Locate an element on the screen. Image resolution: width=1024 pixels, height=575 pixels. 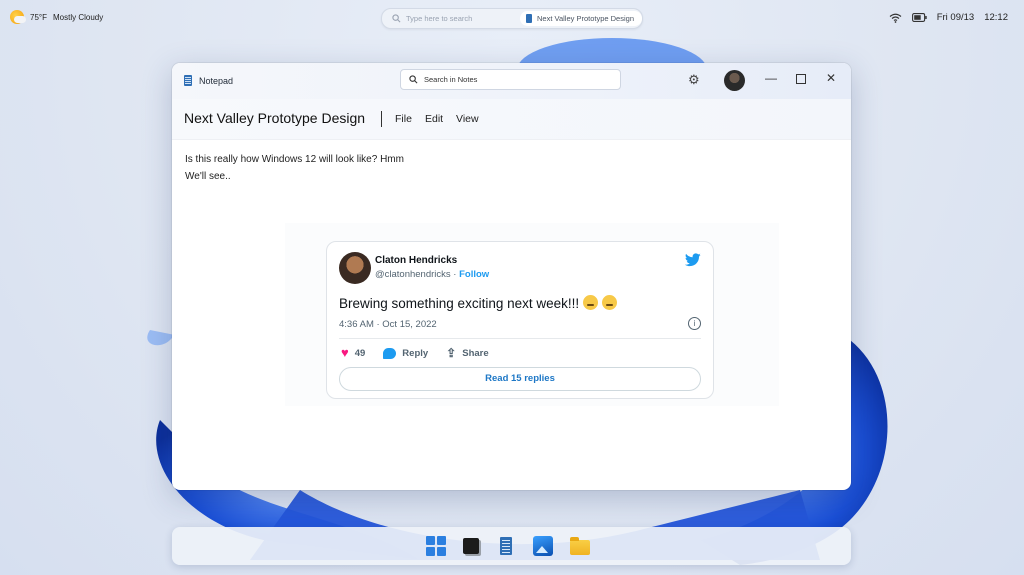
search-placeholder: Type here to search is located at coordinates (439, 18).